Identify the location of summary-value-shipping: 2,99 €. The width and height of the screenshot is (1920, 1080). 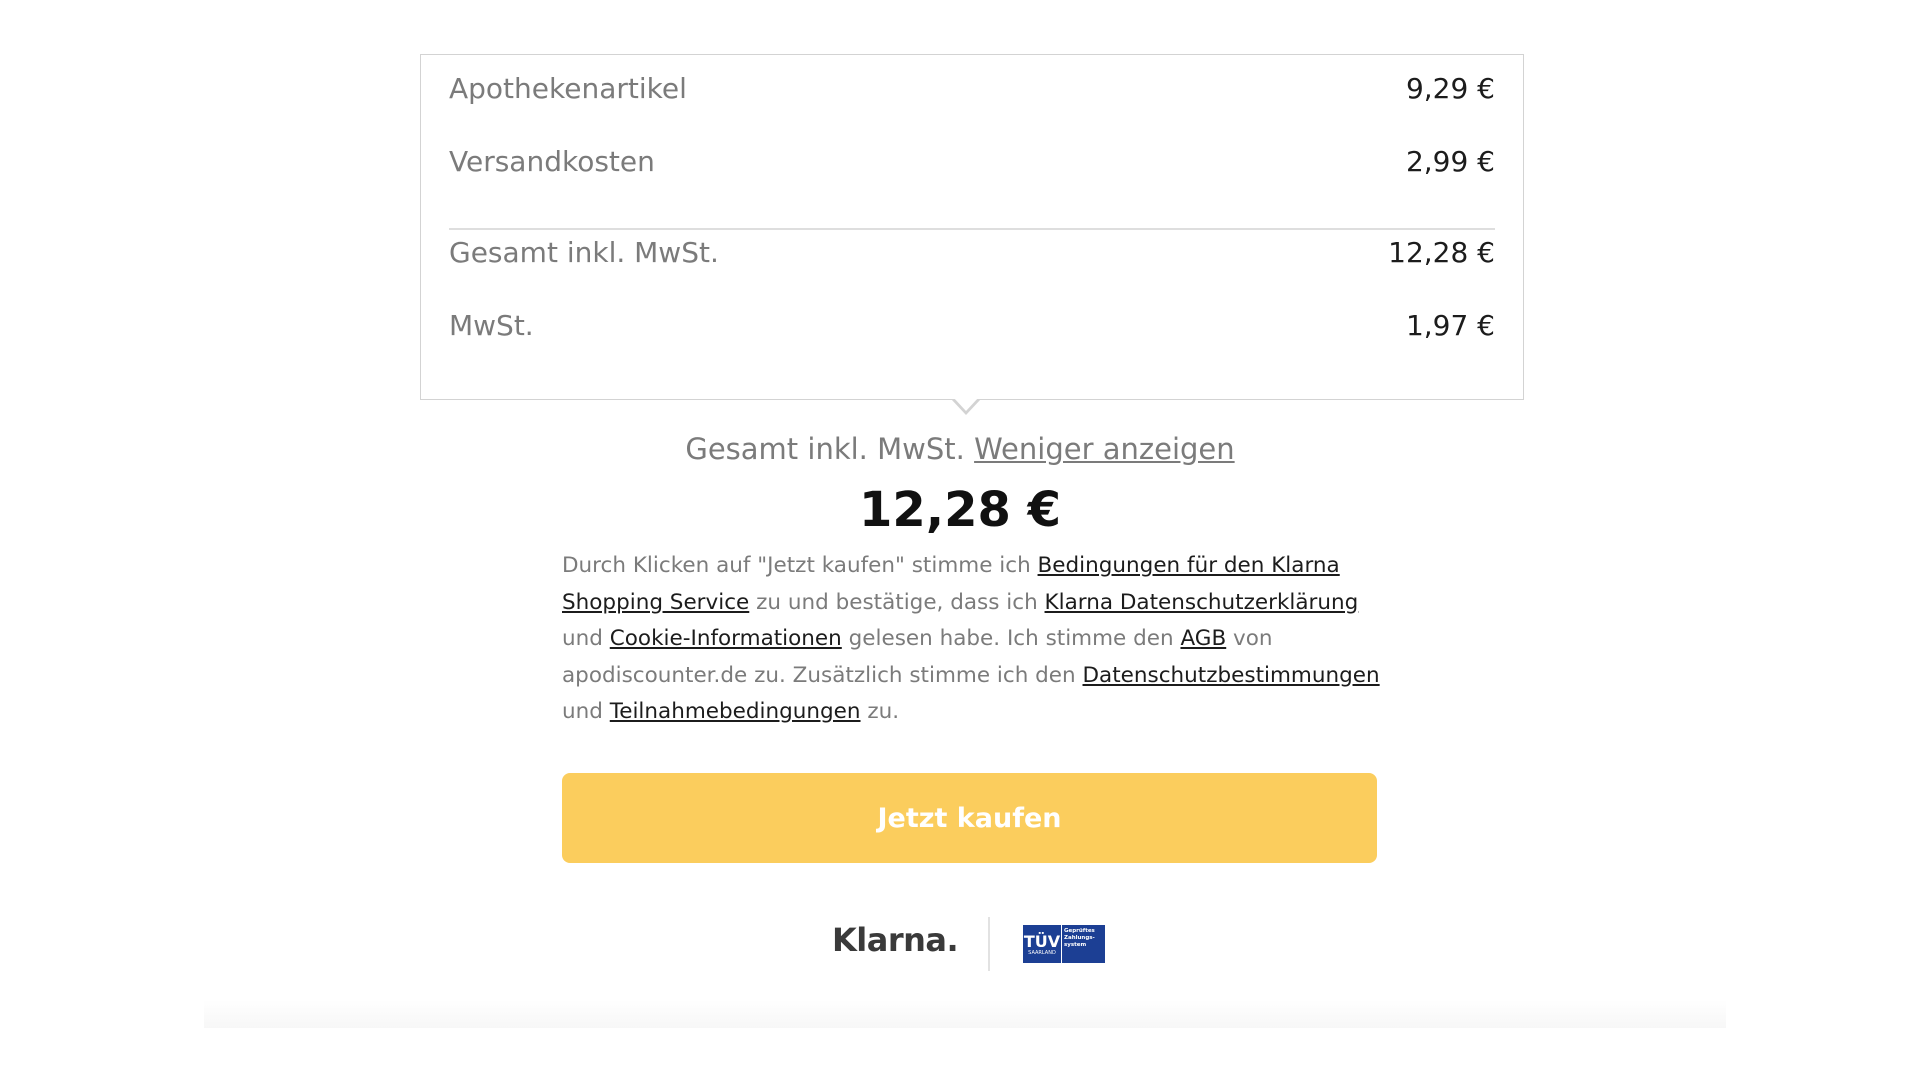
(1450, 161).